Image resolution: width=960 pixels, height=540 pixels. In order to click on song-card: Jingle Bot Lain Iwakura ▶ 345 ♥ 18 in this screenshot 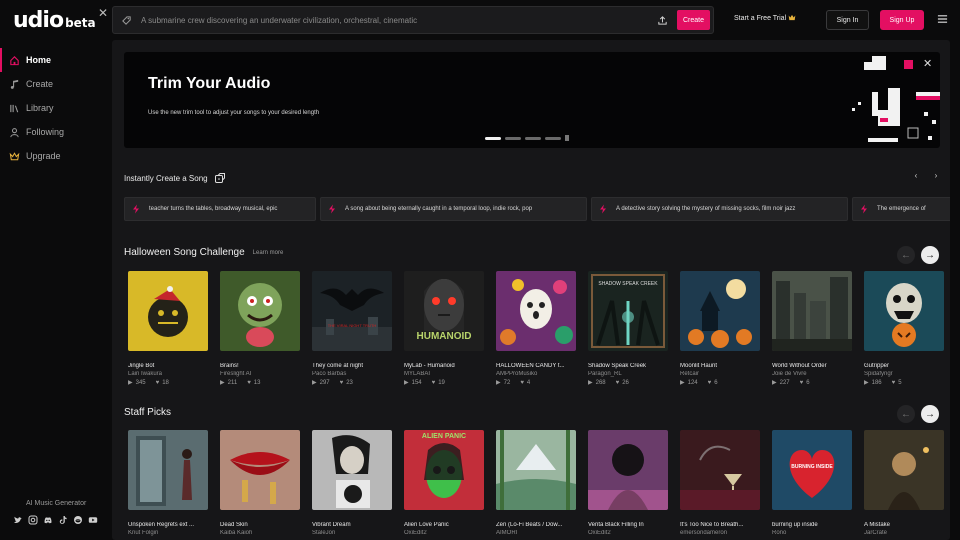, I will do `click(168, 328)`.